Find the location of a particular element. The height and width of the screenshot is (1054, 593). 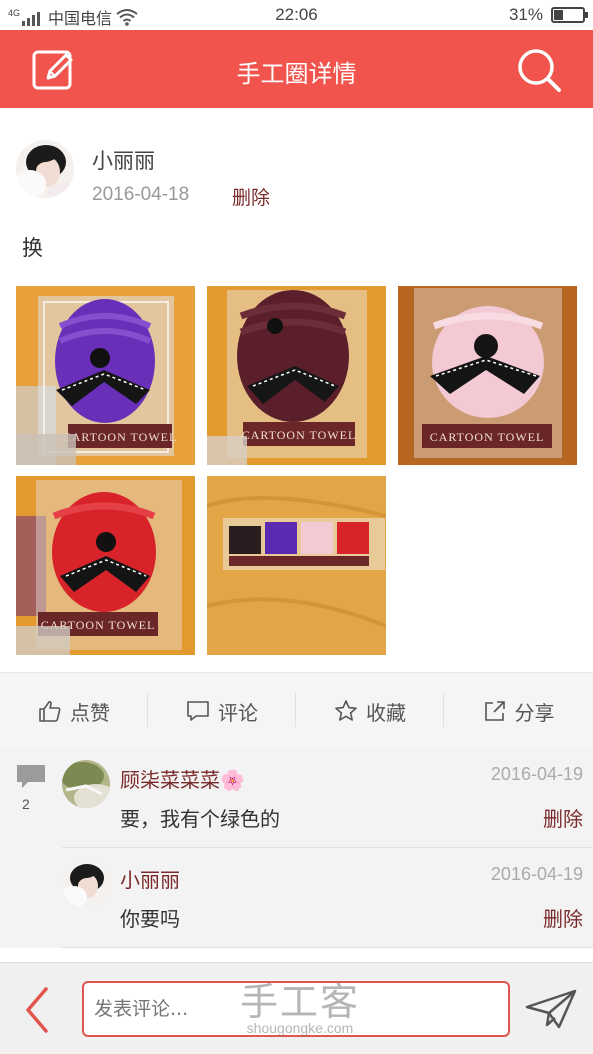

action-bar: 点赞 评论 收藏 分享 is located at coordinates (296, 710).